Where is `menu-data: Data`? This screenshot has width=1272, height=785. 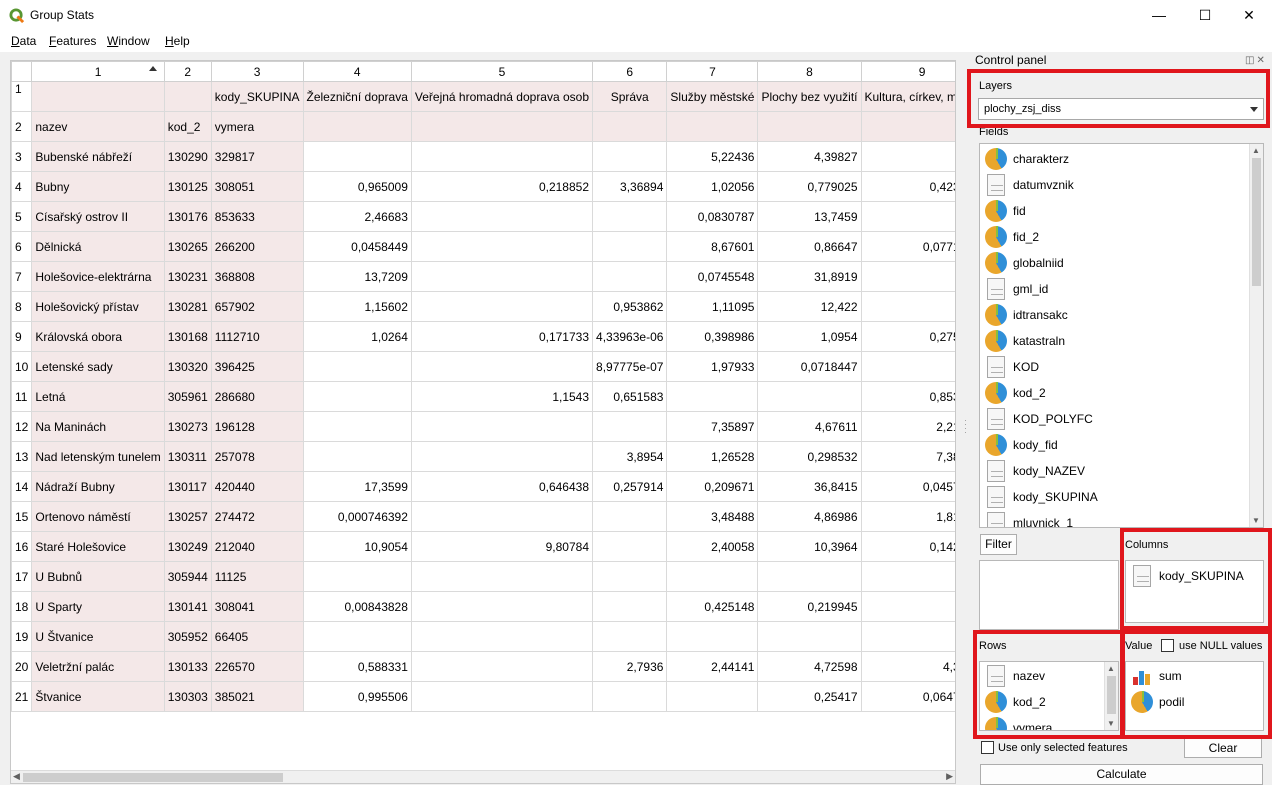 menu-data: Data is located at coordinates (23, 41).